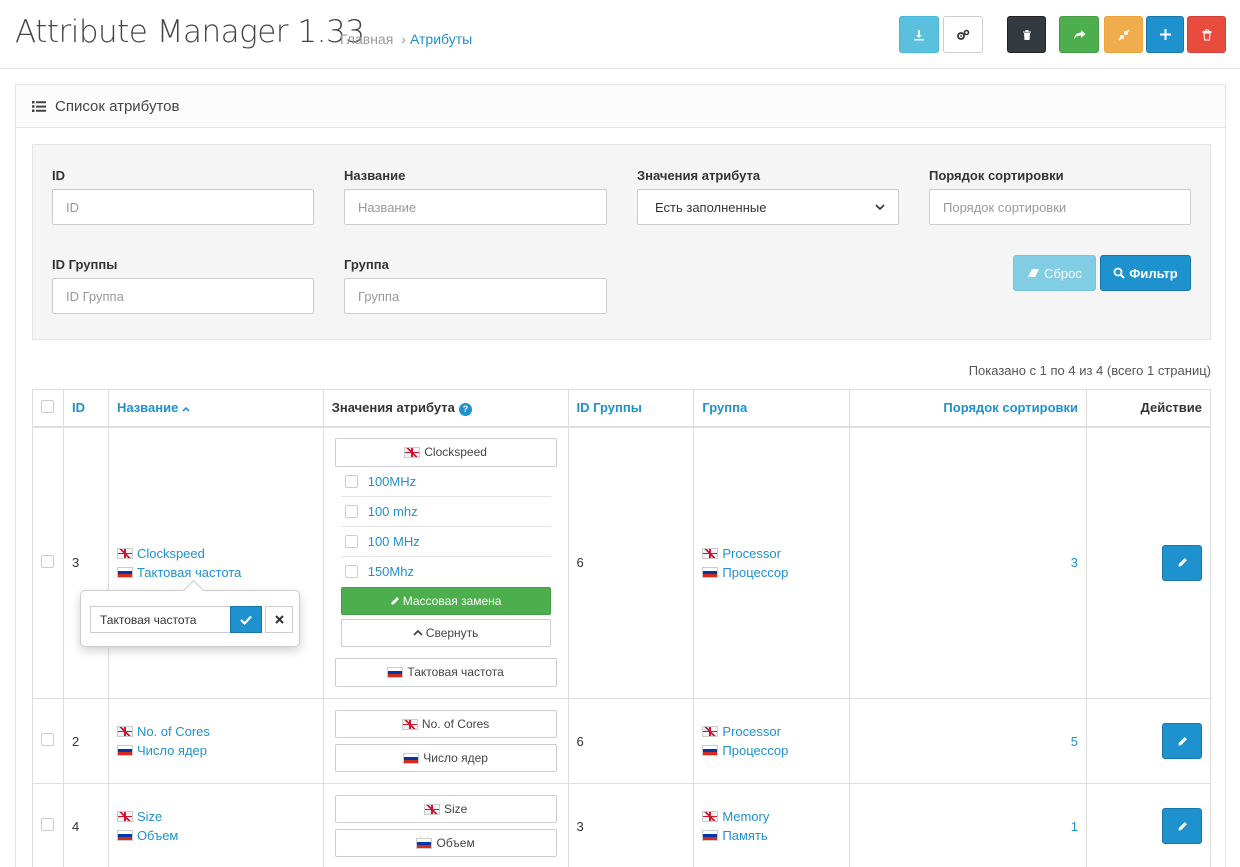 Image resolution: width=1240 pixels, height=867 pixels. I want to click on header-group-id: ID Группы, so click(631, 408).